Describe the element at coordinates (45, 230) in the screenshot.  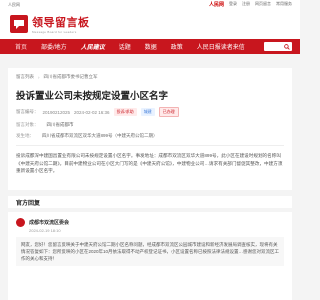
I see `reply-date: 2024-02-19 18:10` at that location.